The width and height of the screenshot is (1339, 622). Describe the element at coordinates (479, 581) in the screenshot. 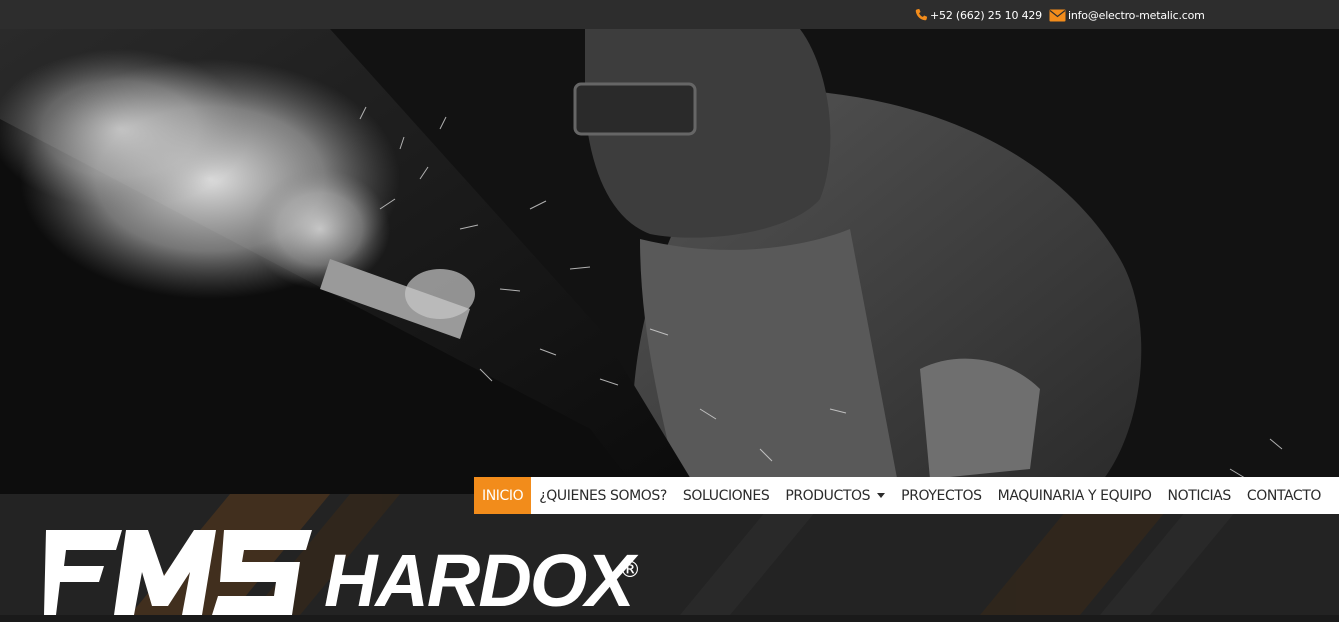

I see `hardox-logo: HARDOX` at that location.